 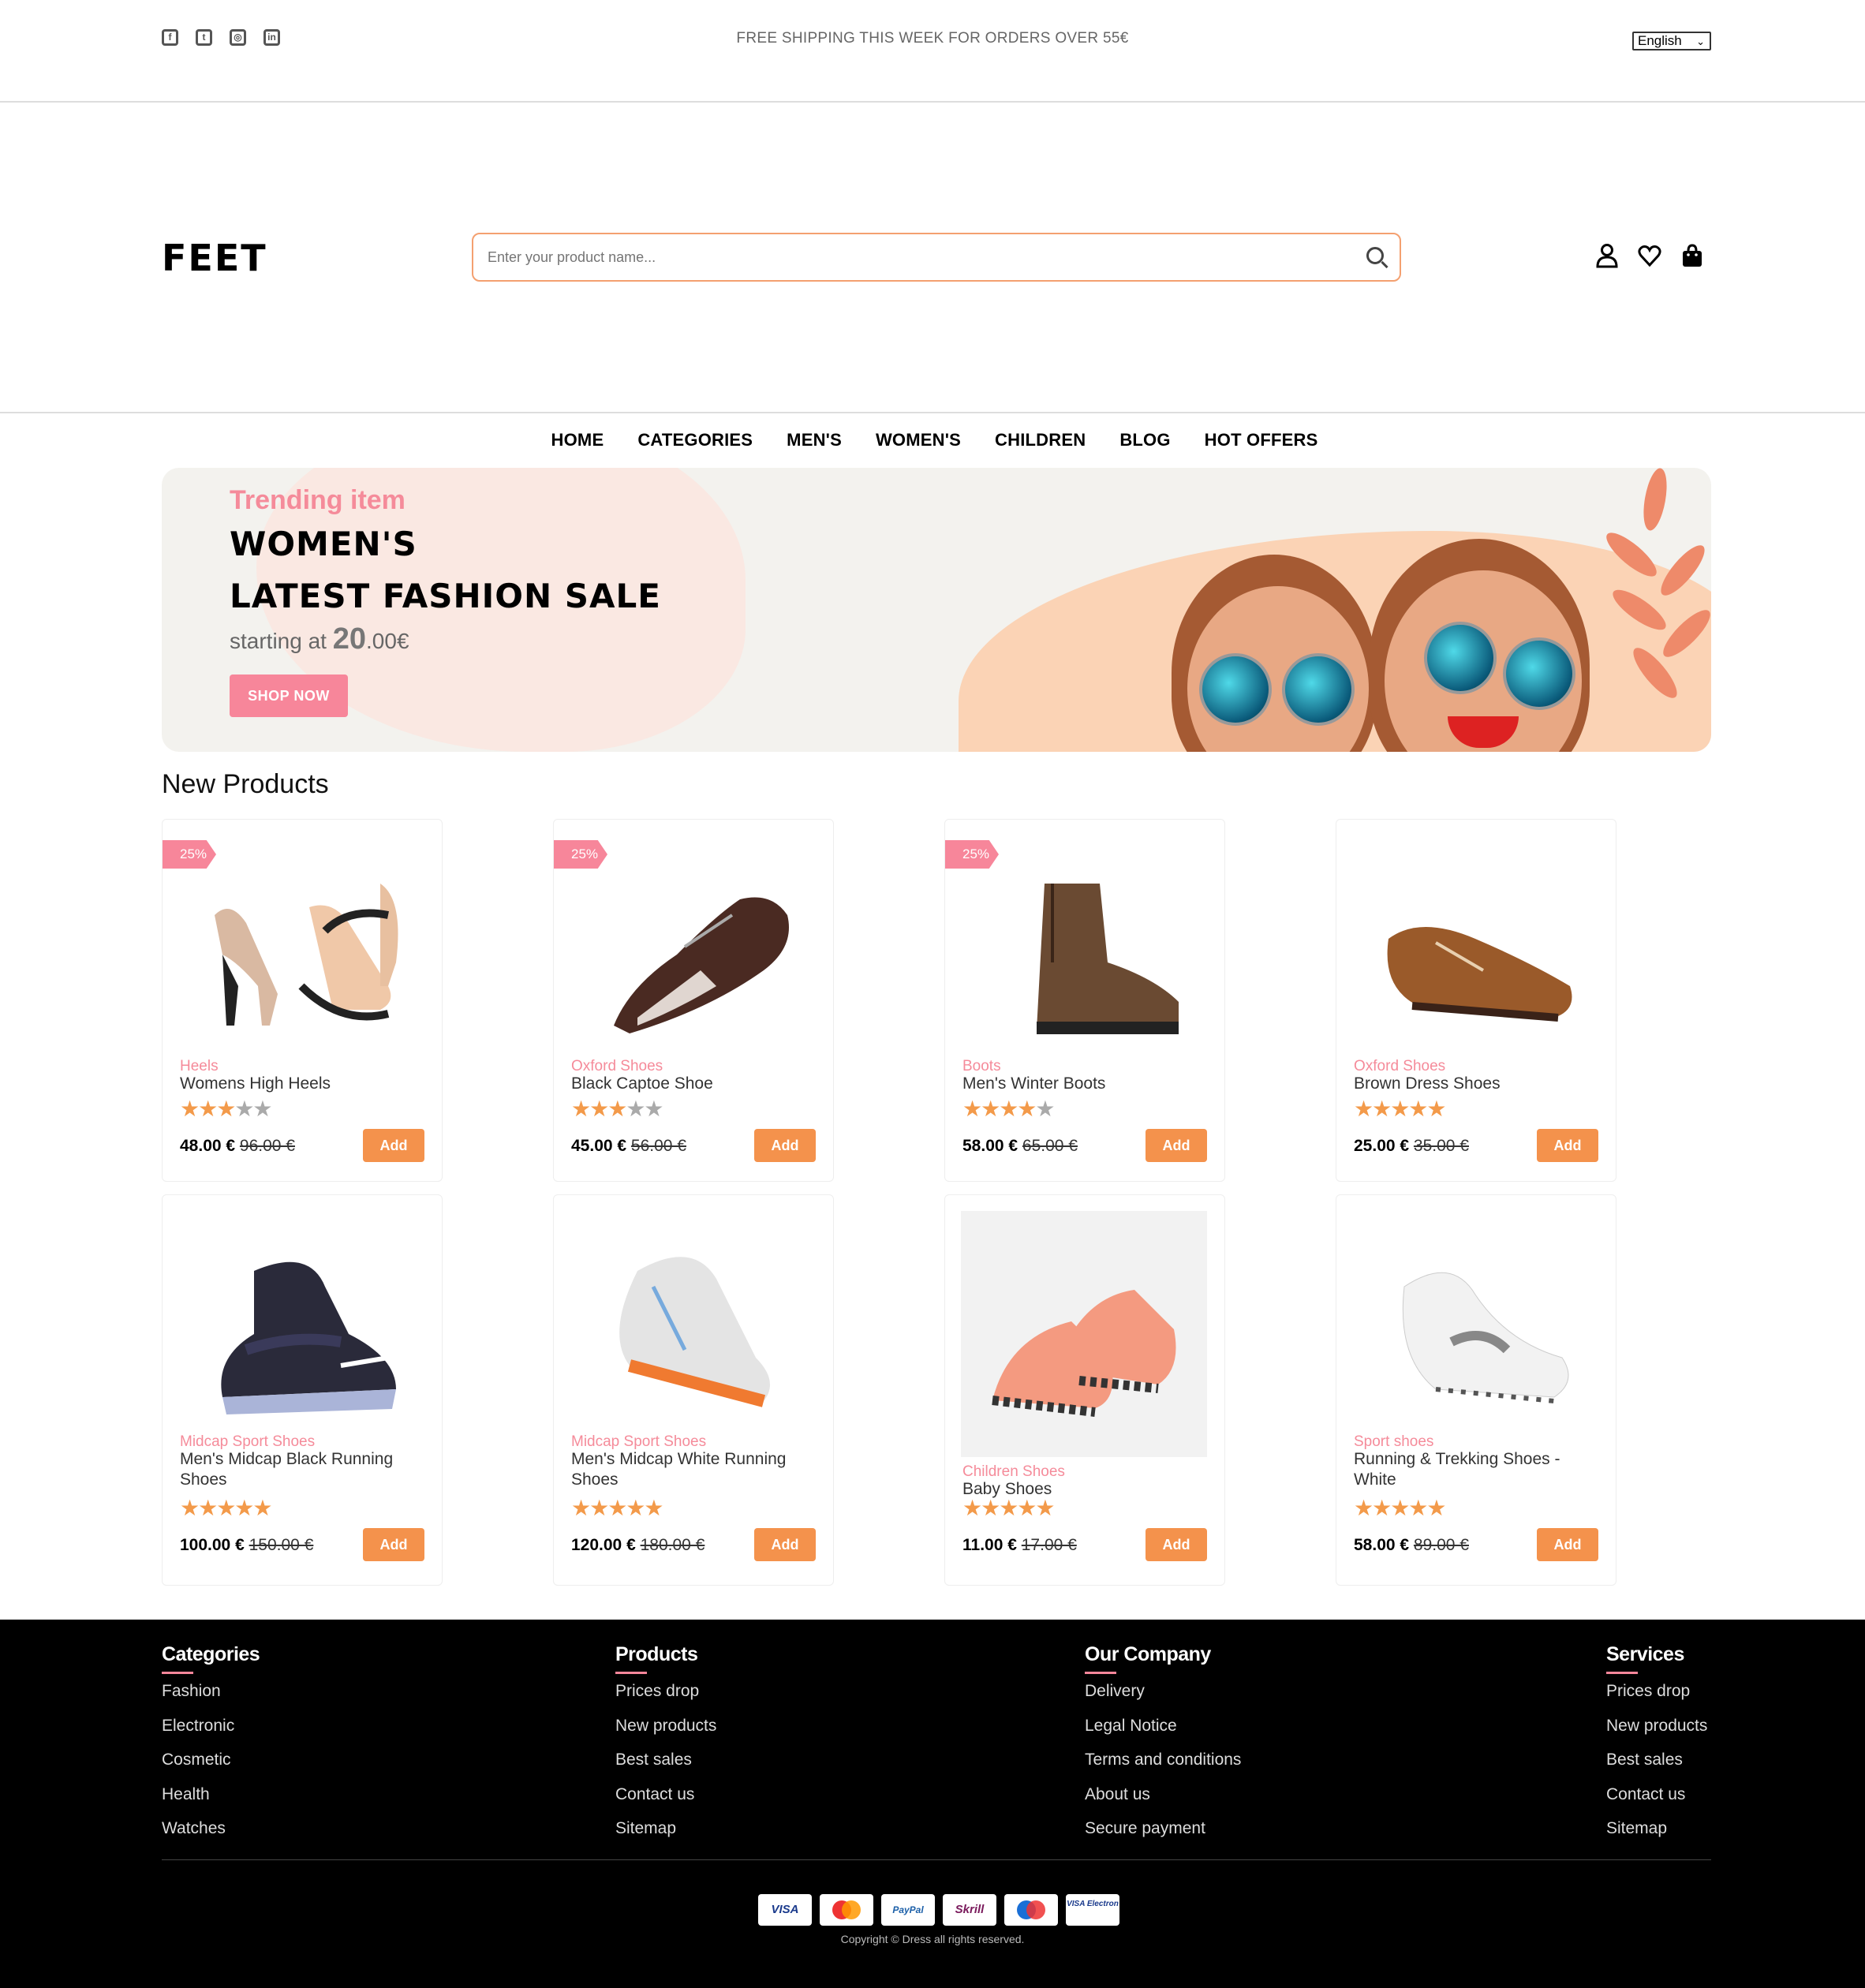 What do you see at coordinates (698, 1469) in the screenshot?
I see `product-name: Men's Midcap White Running Shoes` at bounding box center [698, 1469].